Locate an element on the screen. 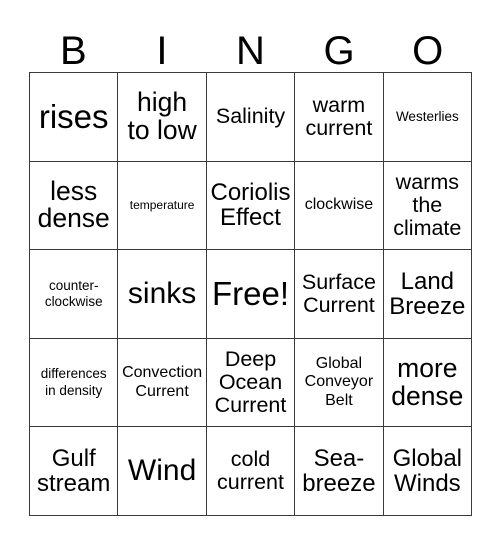 This screenshot has width=500, height=544. bingo-cell: Gulf stream is located at coordinates (74, 471).